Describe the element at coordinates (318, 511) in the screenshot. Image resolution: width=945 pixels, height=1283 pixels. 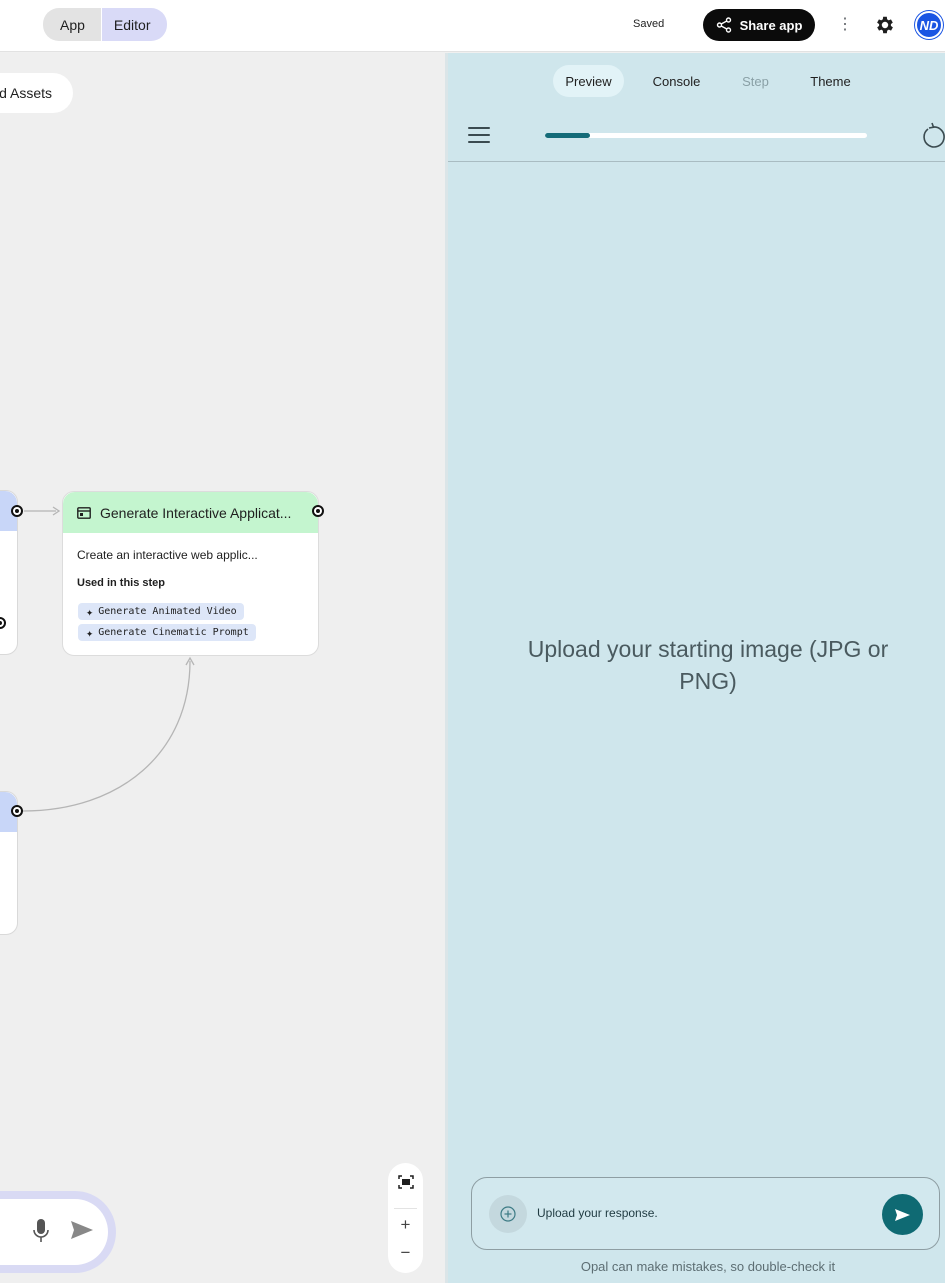
I see `output-port` at that location.